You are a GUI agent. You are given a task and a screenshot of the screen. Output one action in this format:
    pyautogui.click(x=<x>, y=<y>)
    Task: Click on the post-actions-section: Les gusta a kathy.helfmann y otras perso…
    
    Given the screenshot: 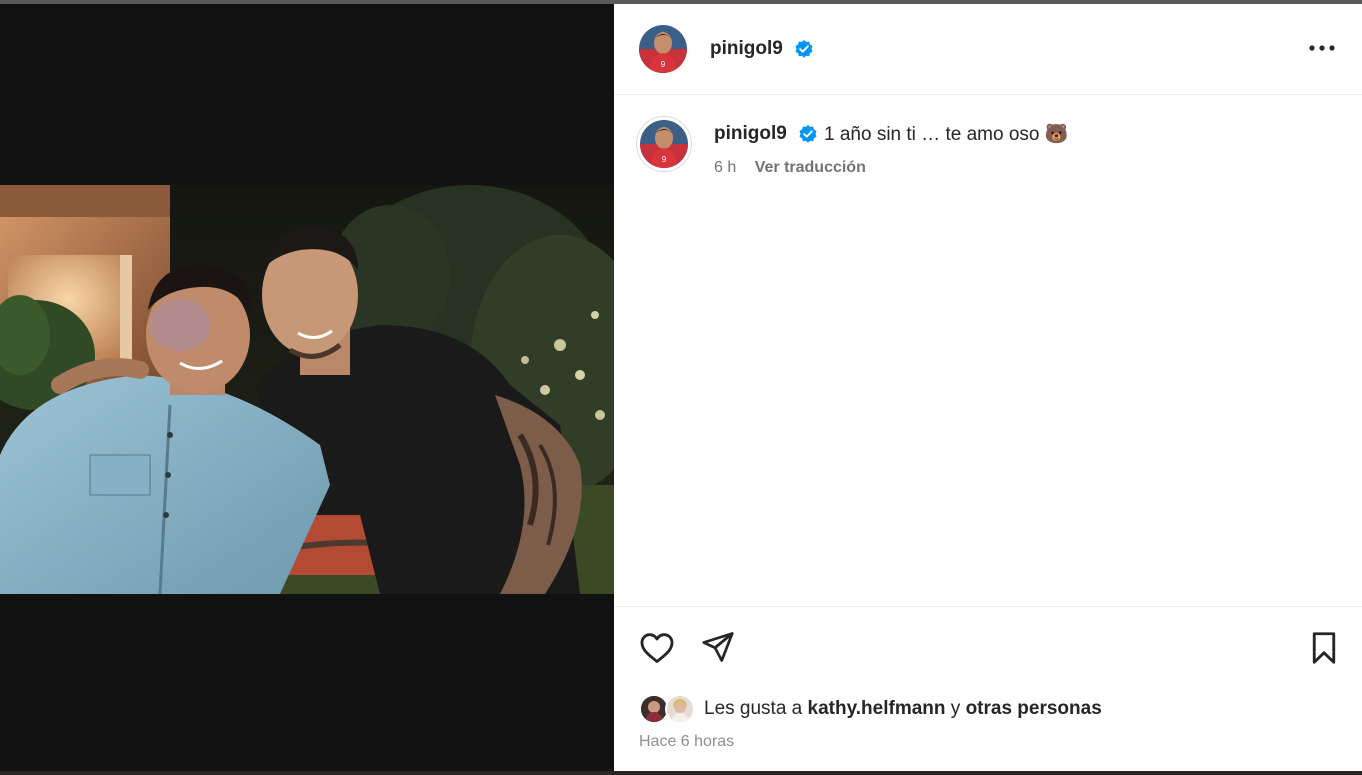 What is the action you would take?
    pyautogui.click(x=988, y=689)
    